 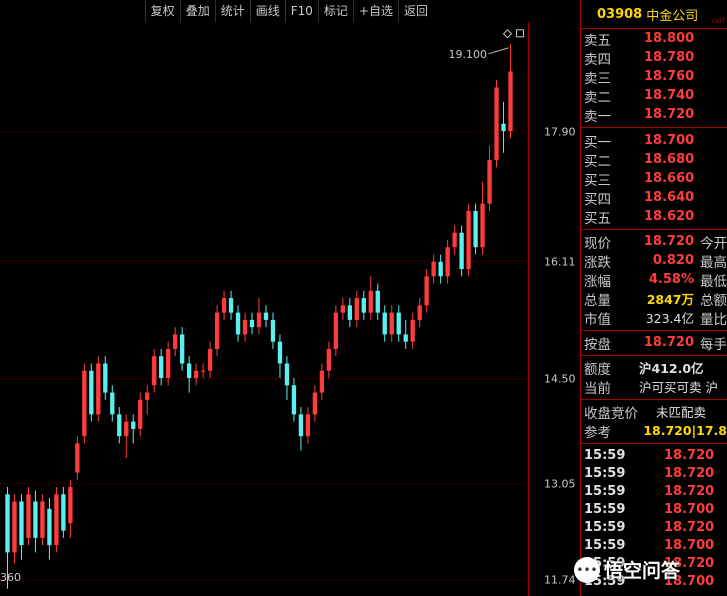 What do you see at coordinates (669, 76) in the screenshot?
I see `order-price: 18.760` at bounding box center [669, 76].